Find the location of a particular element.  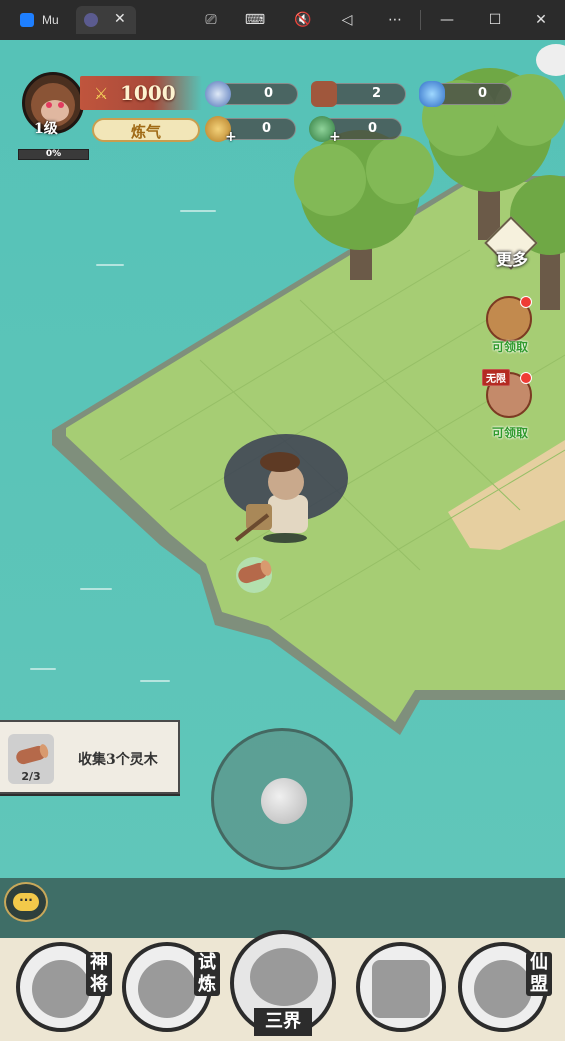

unlimited-claim-label: 可领取 is located at coordinates (509, 433).